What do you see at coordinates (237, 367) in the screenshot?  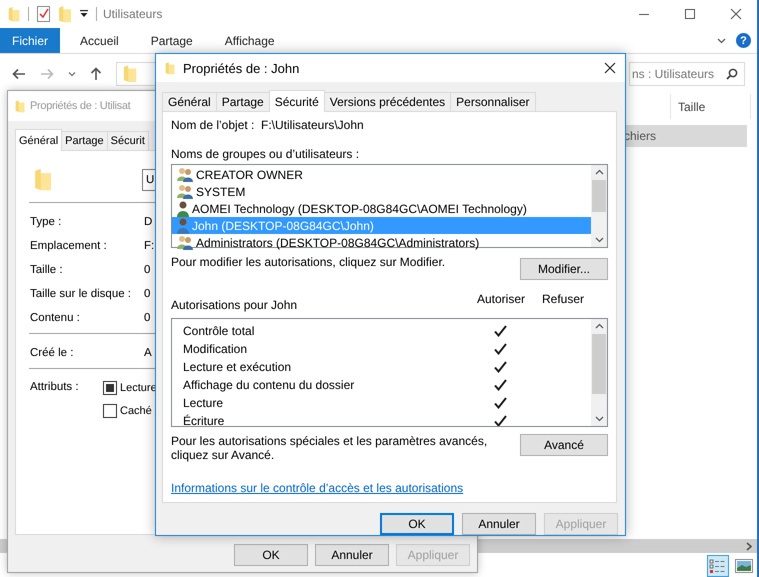 I see `permission-name: Lecture et exécution` at bounding box center [237, 367].